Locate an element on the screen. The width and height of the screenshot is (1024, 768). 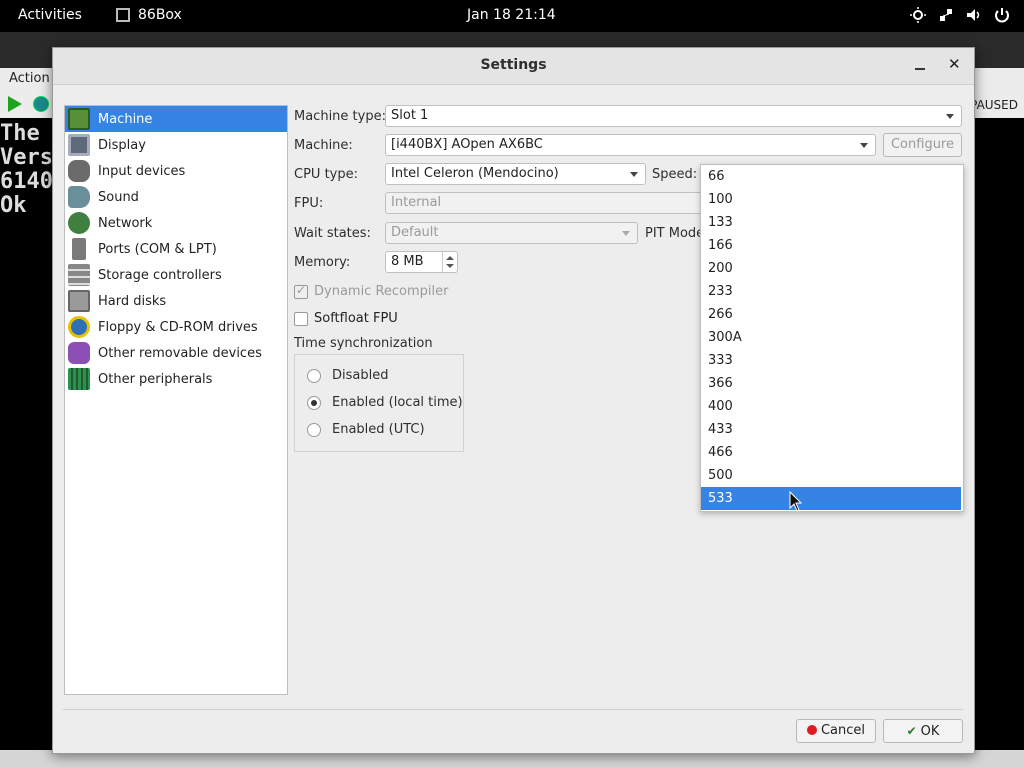
sidebar-item-floppy-cdrom: Floppy & CD-ROM drives is located at coordinates (176, 327).